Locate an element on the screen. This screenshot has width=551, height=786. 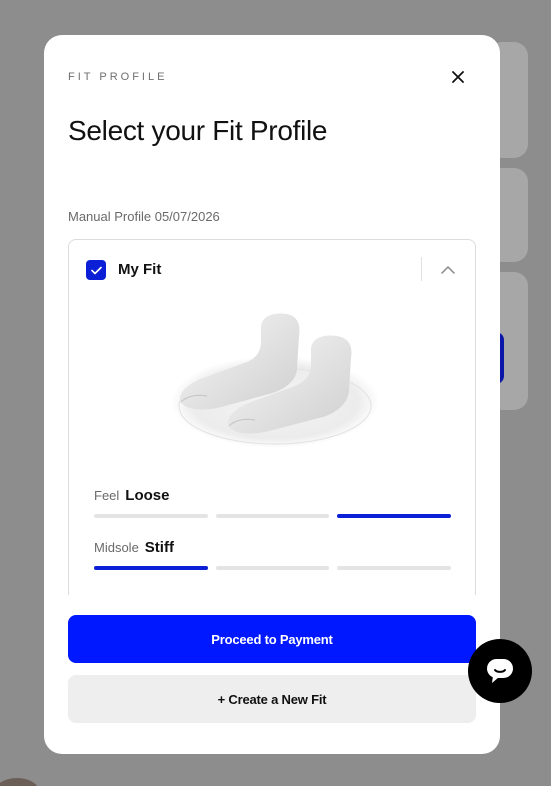
checkmark-icon is located at coordinates (96, 270).